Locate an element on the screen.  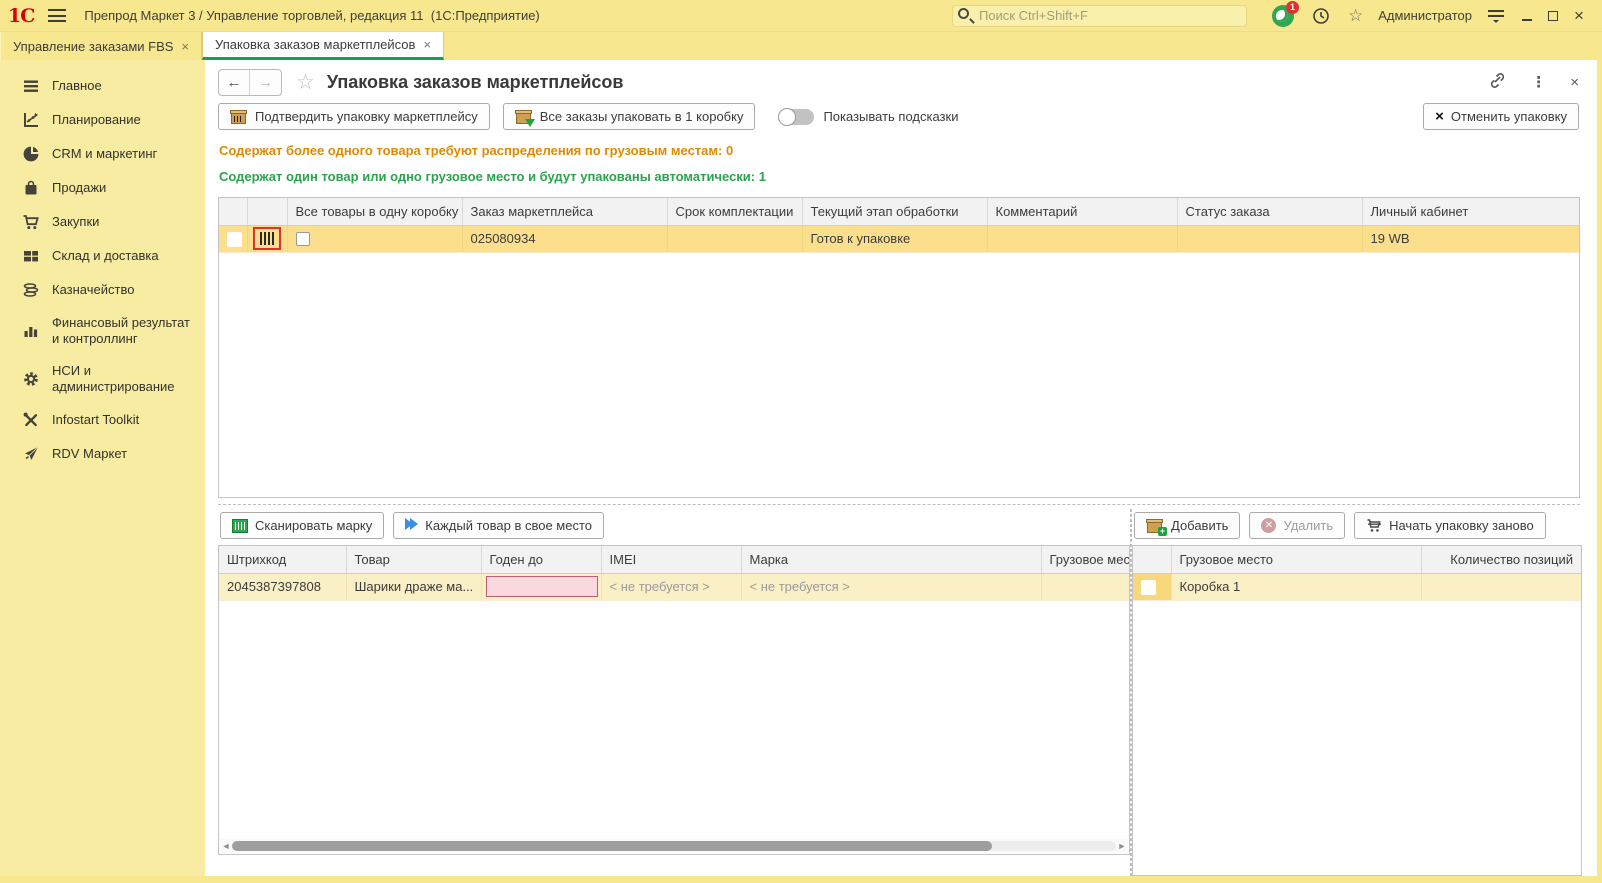
cabinet-cell: 19 WB is located at coordinates (1470, 239).